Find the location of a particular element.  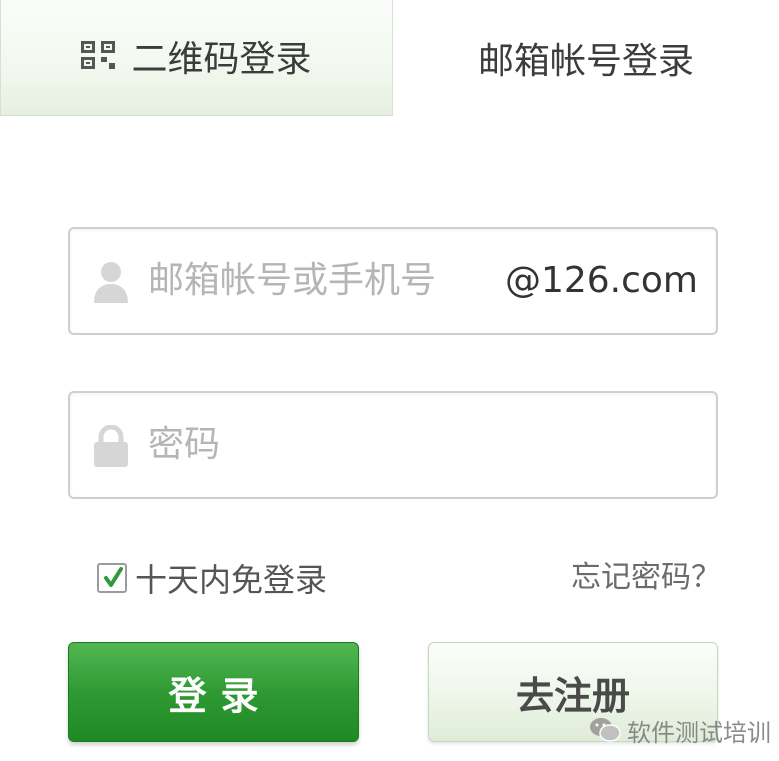

login-button: 登录 is located at coordinates (213, 692).